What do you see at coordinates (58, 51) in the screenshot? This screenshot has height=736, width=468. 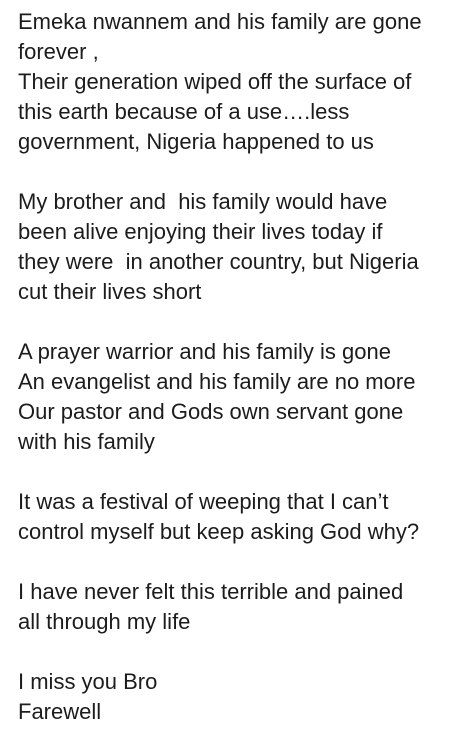 I see `text-line: forever ,` at bounding box center [58, 51].